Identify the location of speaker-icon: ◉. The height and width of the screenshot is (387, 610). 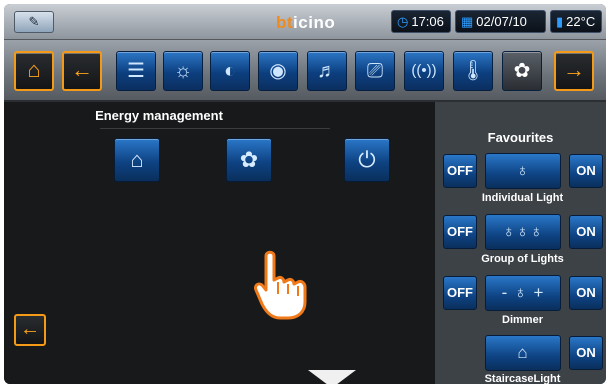
(278, 71).